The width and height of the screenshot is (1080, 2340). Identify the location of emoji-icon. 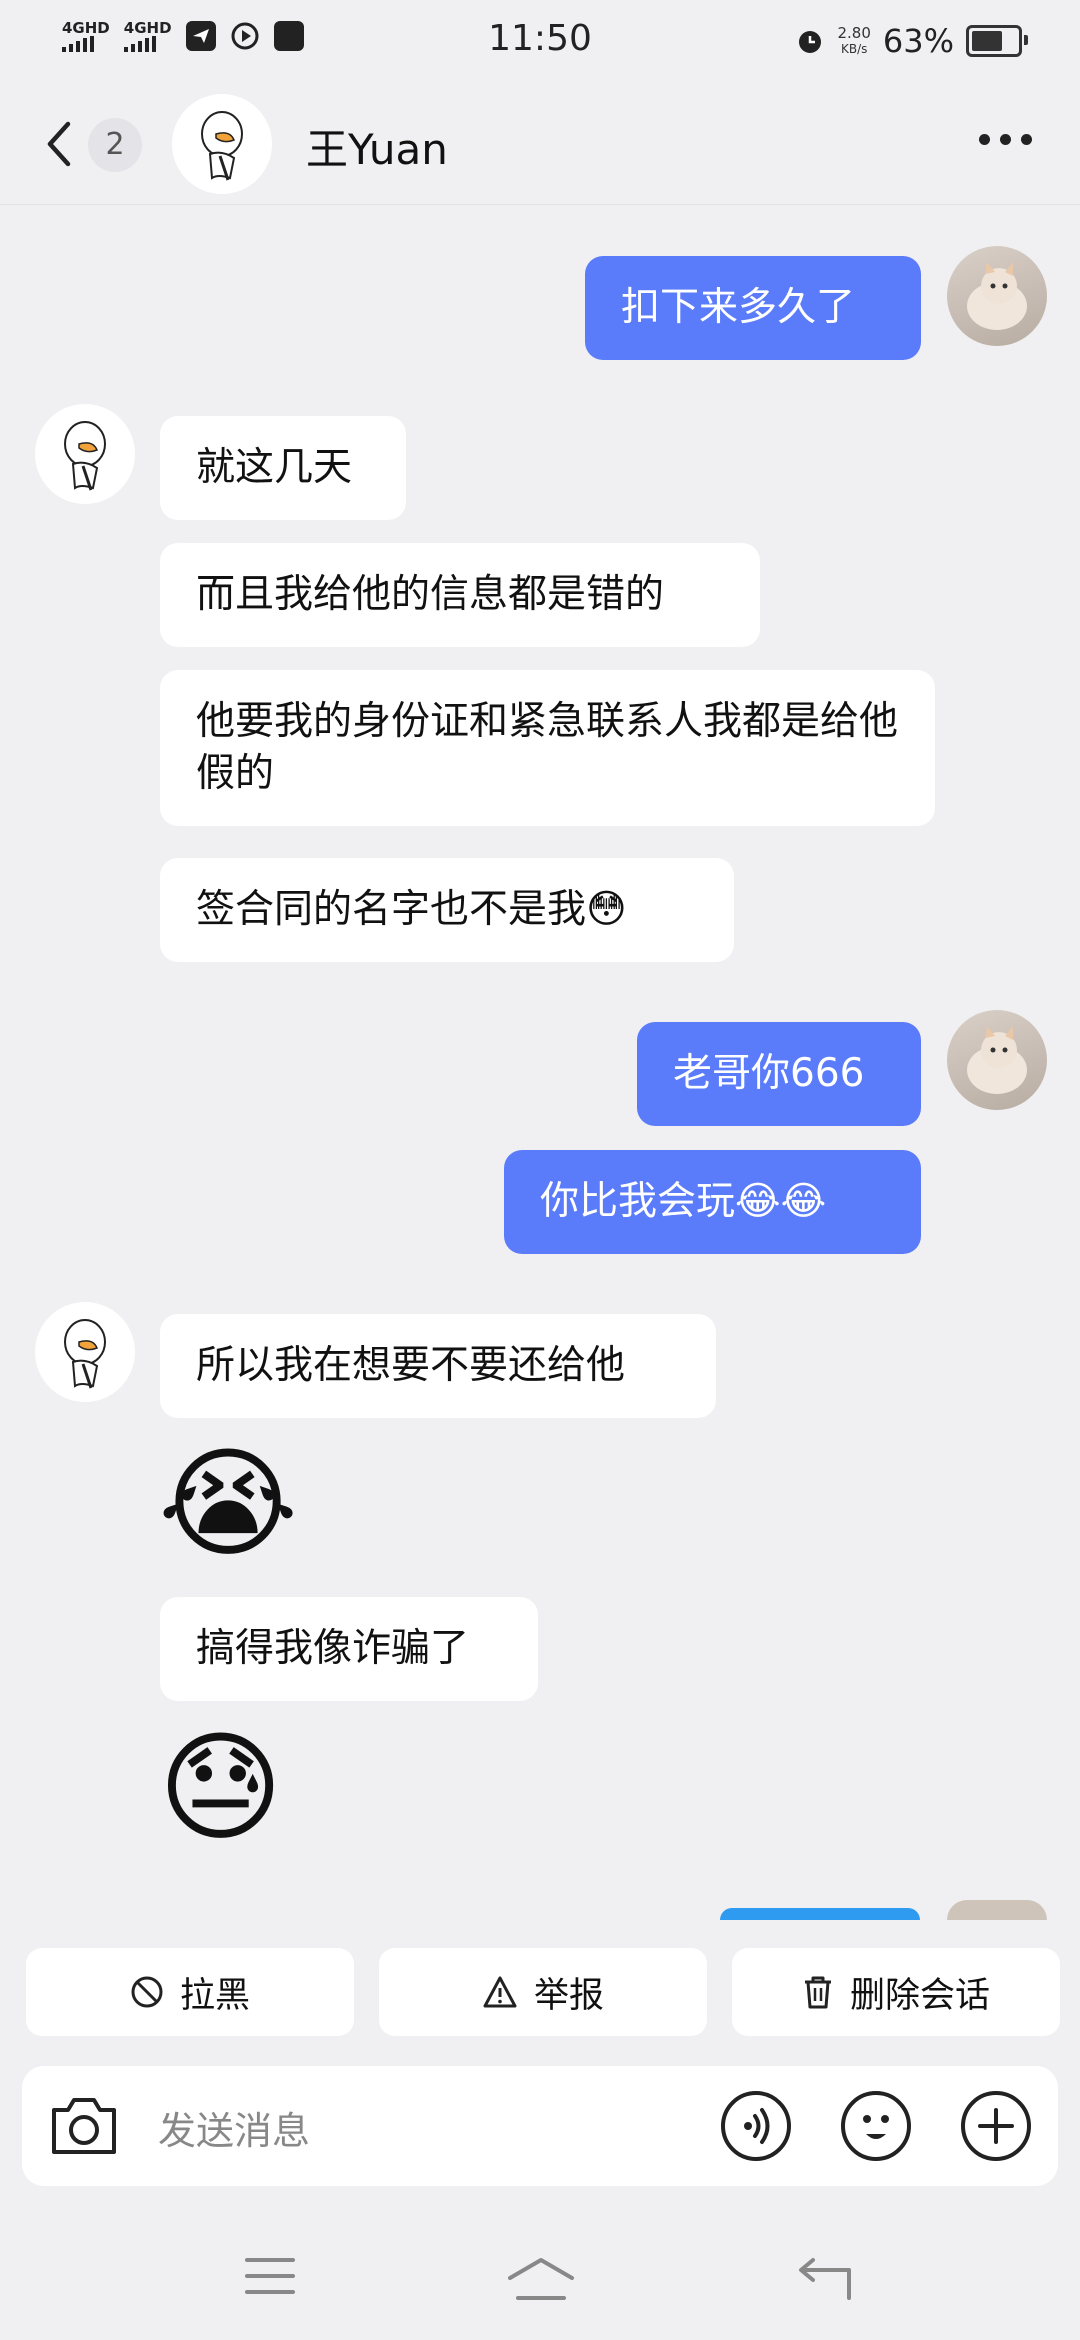
(876, 2126).